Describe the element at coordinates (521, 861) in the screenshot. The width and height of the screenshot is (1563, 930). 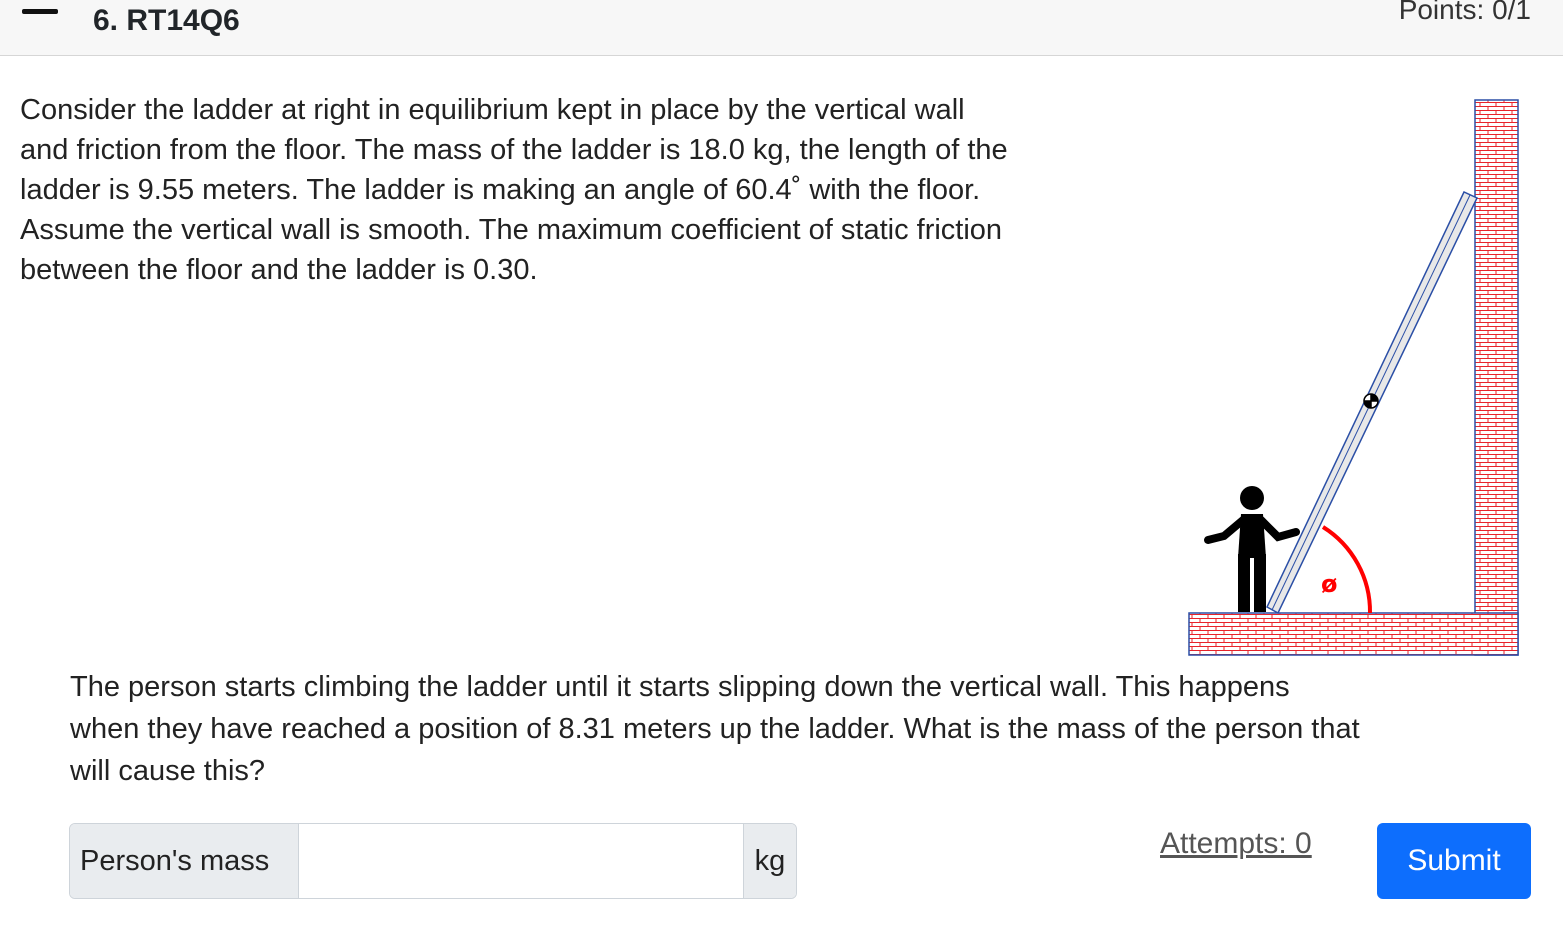
I see `persons-mass-input` at that location.